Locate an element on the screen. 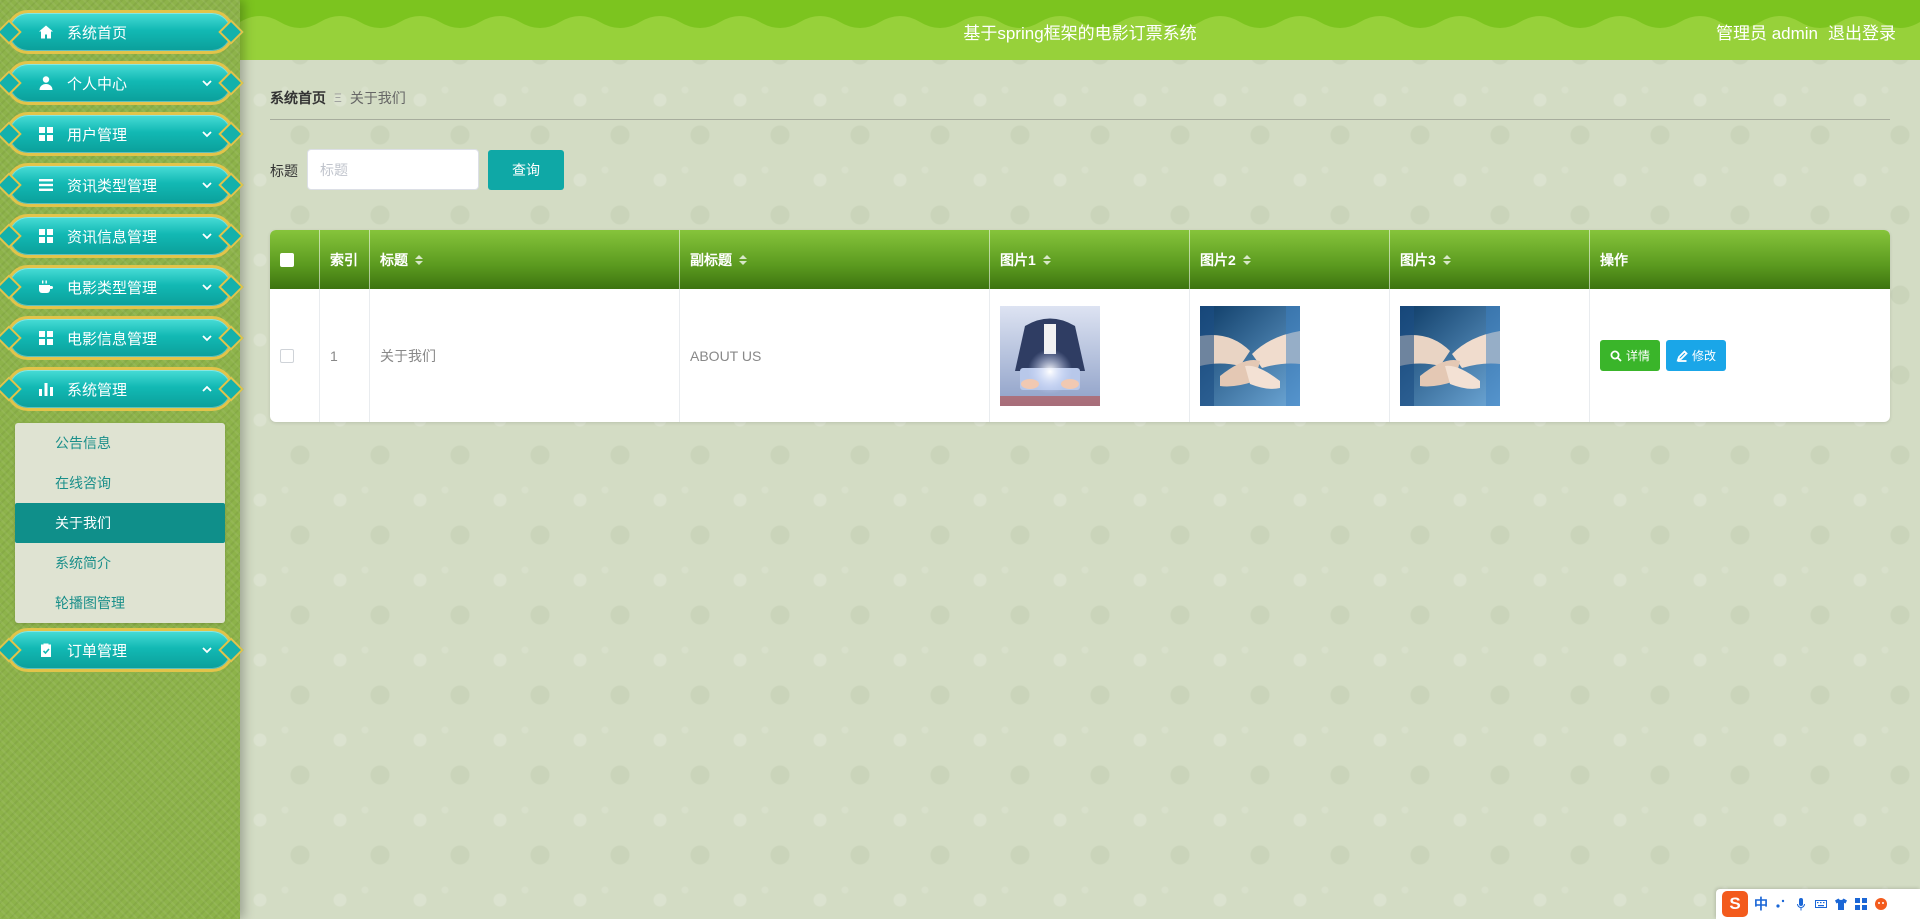  sidebar-item-label: 系统首页 is located at coordinates (97, 33).